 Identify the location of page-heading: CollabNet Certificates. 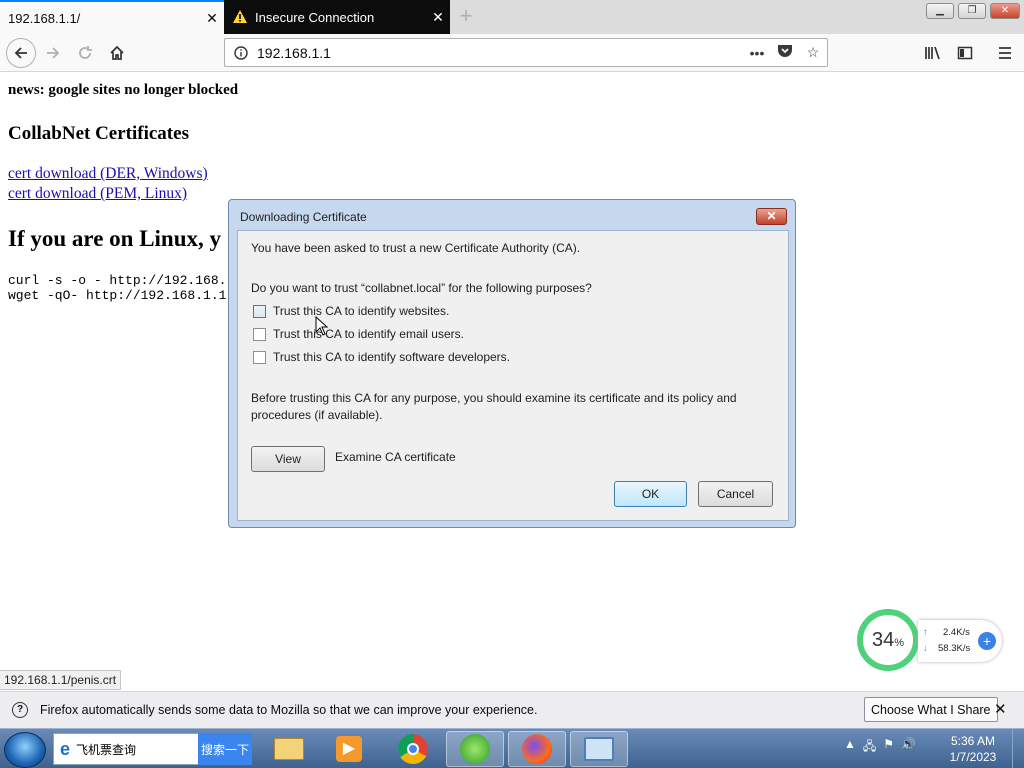
(98, 133).